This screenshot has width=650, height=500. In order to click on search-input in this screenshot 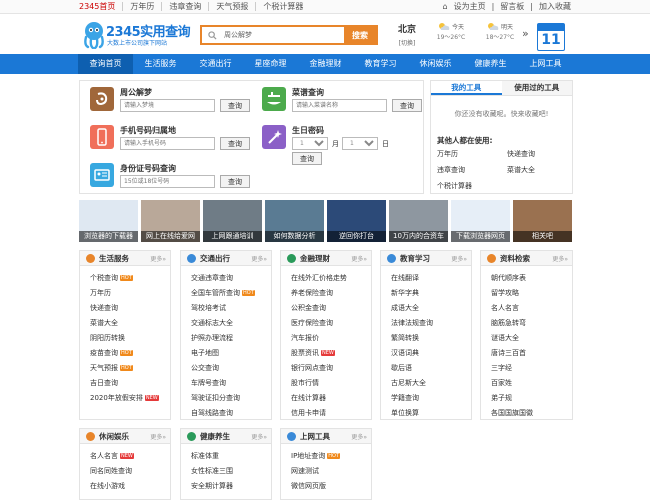, I will do `click(273, 35)`.